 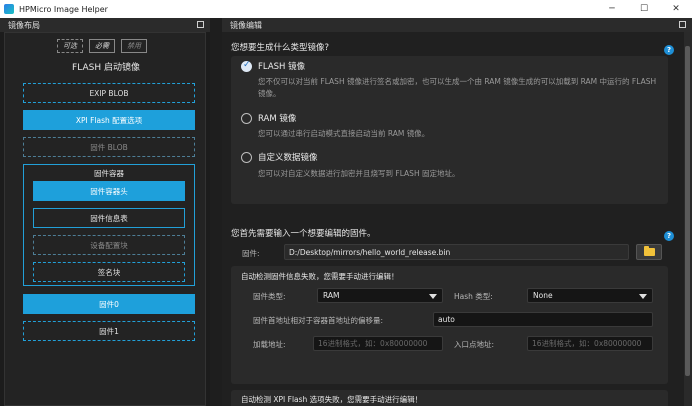 What do you see at coordinates (457, 25) in the screenshot?
I see `image-edit-header: 镜像编辑` at bounding box center [457, 25].